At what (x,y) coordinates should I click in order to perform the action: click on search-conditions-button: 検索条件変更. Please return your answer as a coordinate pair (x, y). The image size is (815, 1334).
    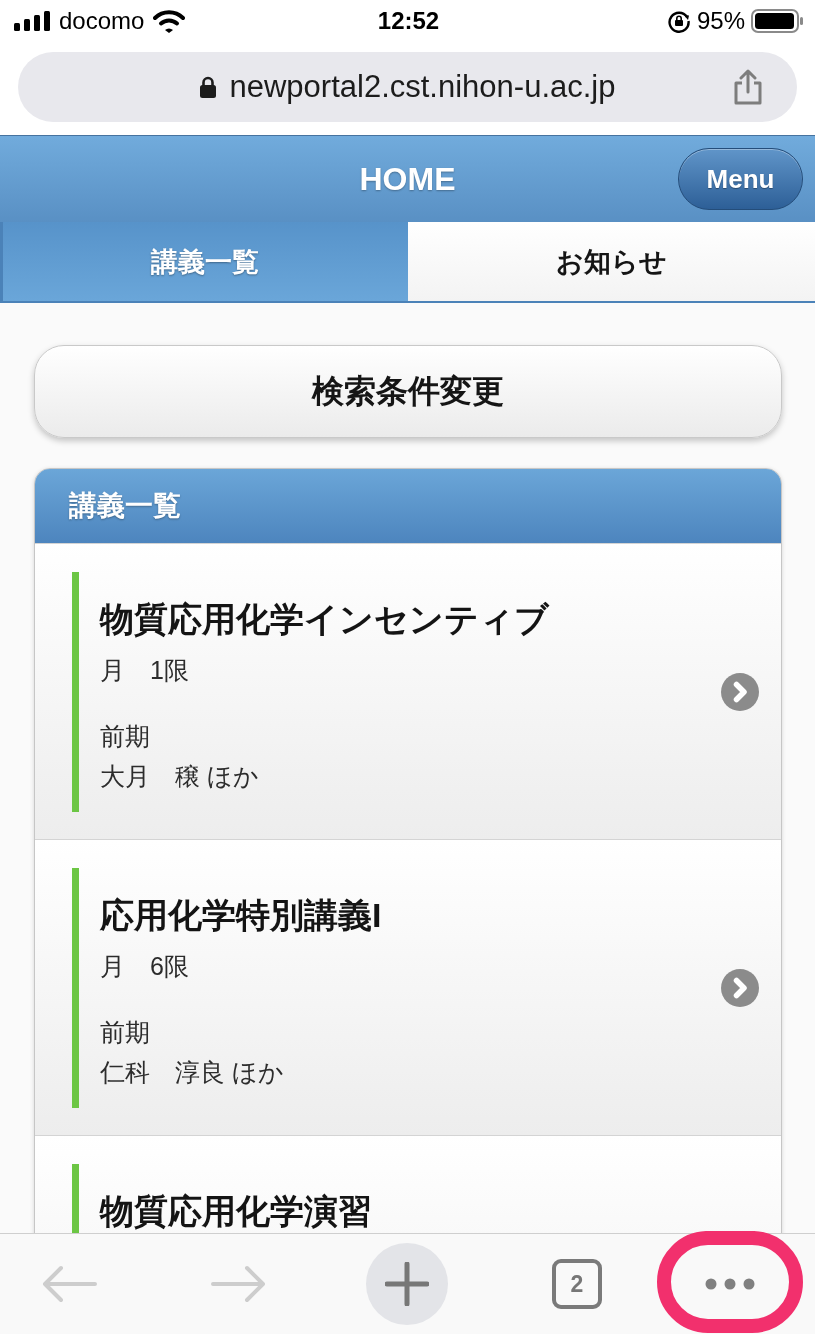
    Looking at the image, I should click on (408, 391).